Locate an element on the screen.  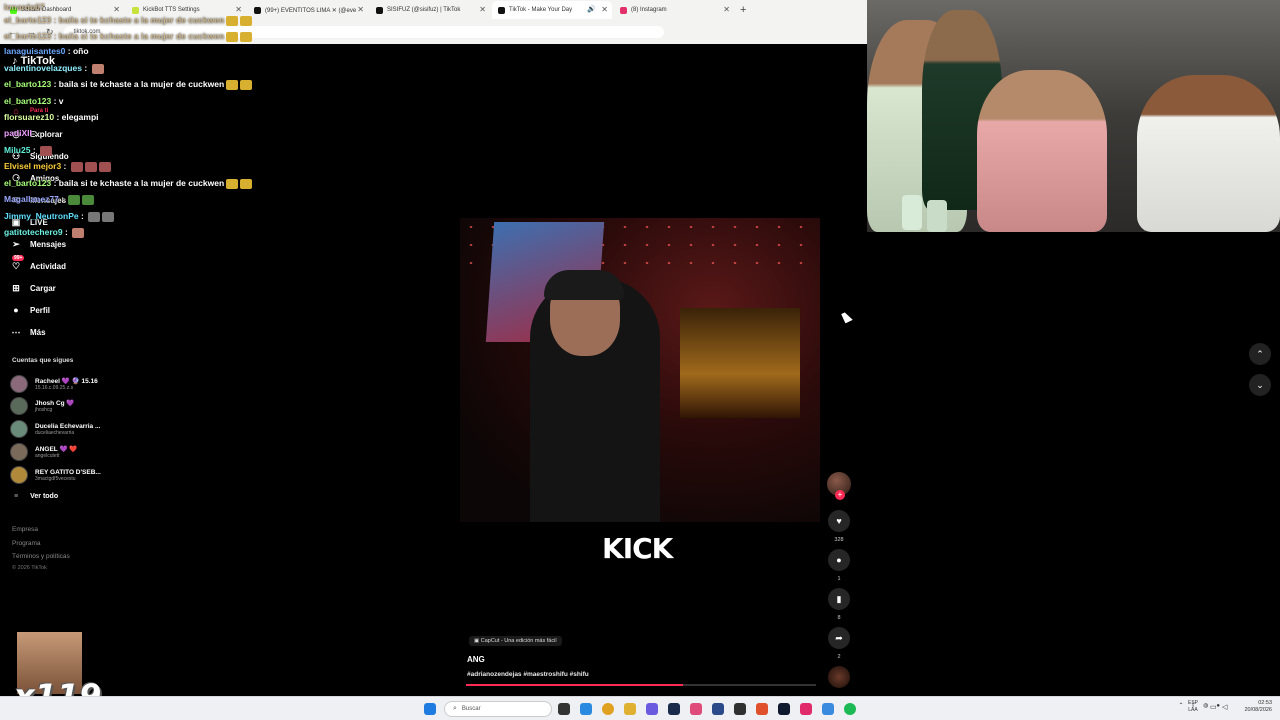
taskbar-search: ⌕ Buscar is located at coordinates (498, 709).